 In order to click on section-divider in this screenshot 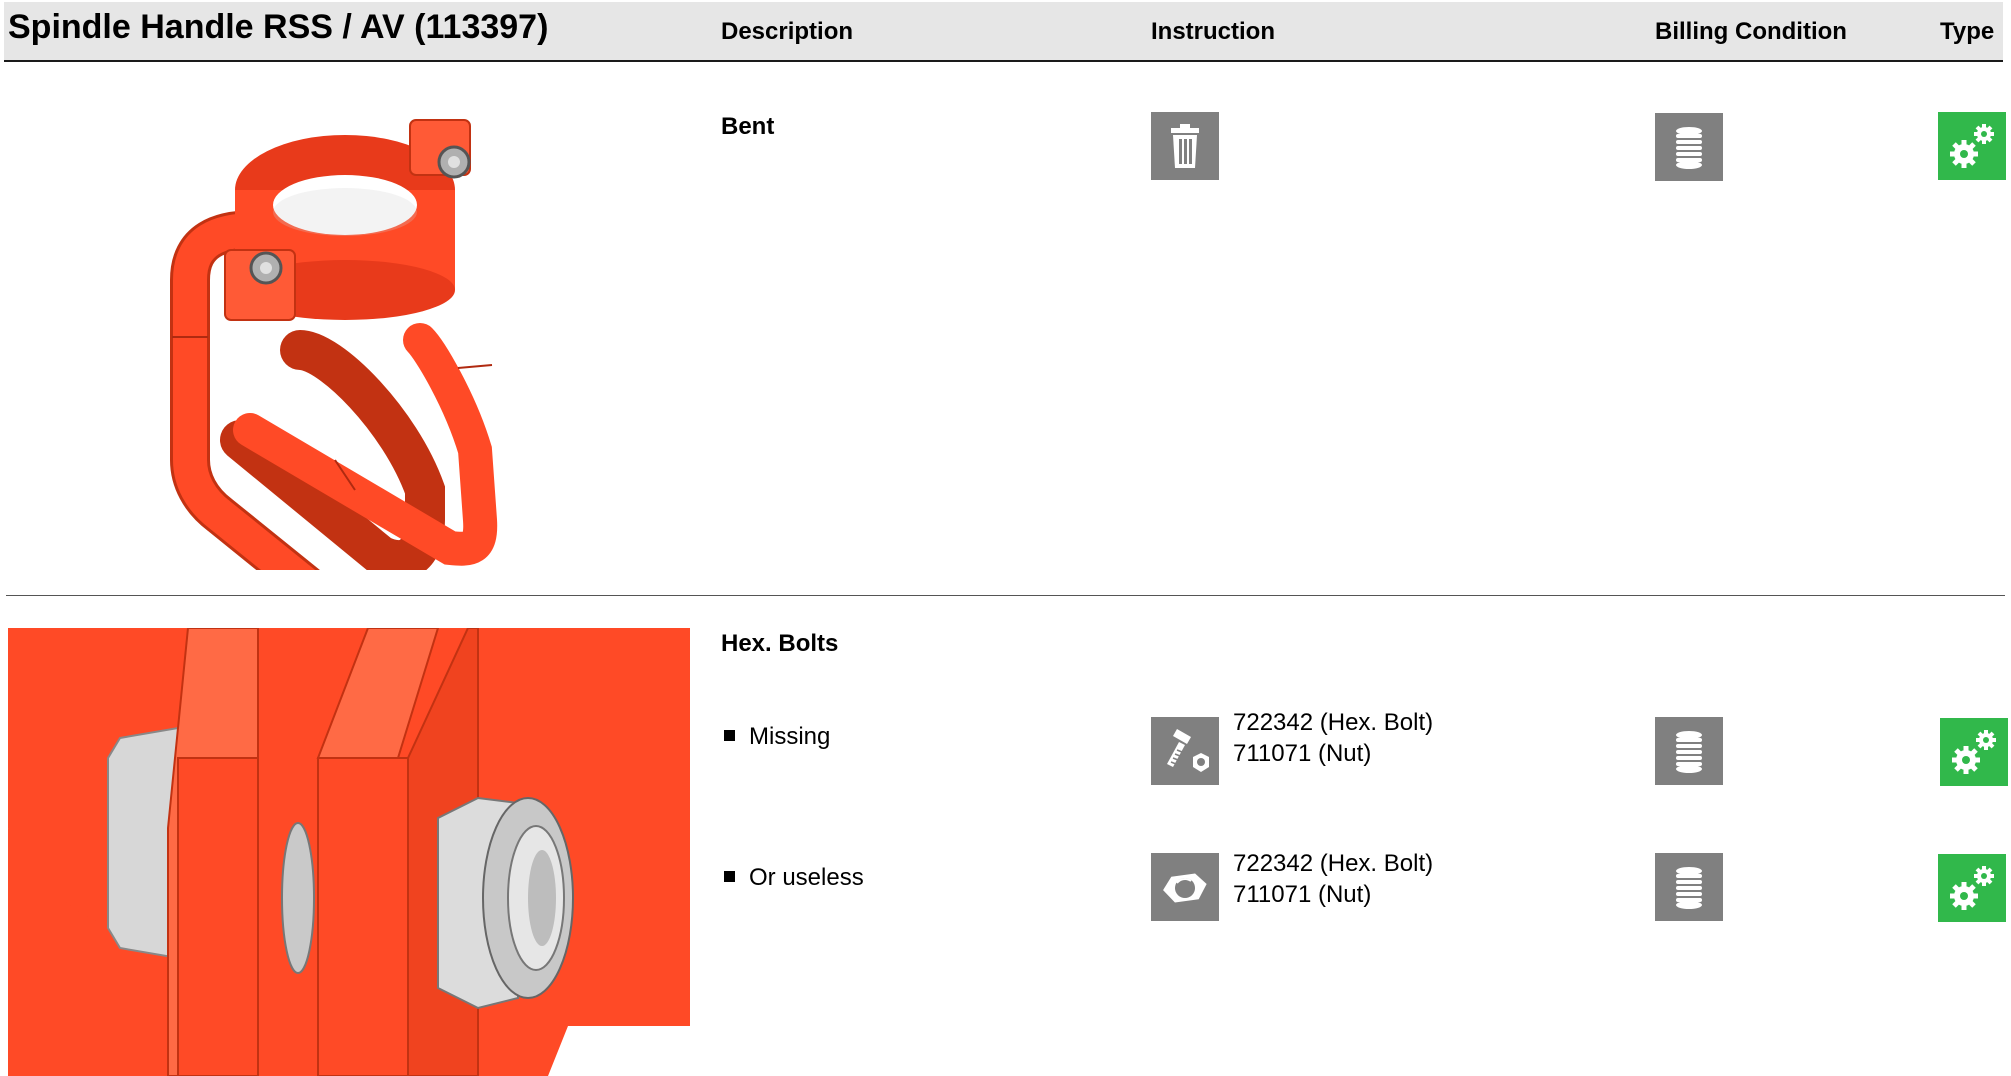, I will do `click(1005, 595)`.